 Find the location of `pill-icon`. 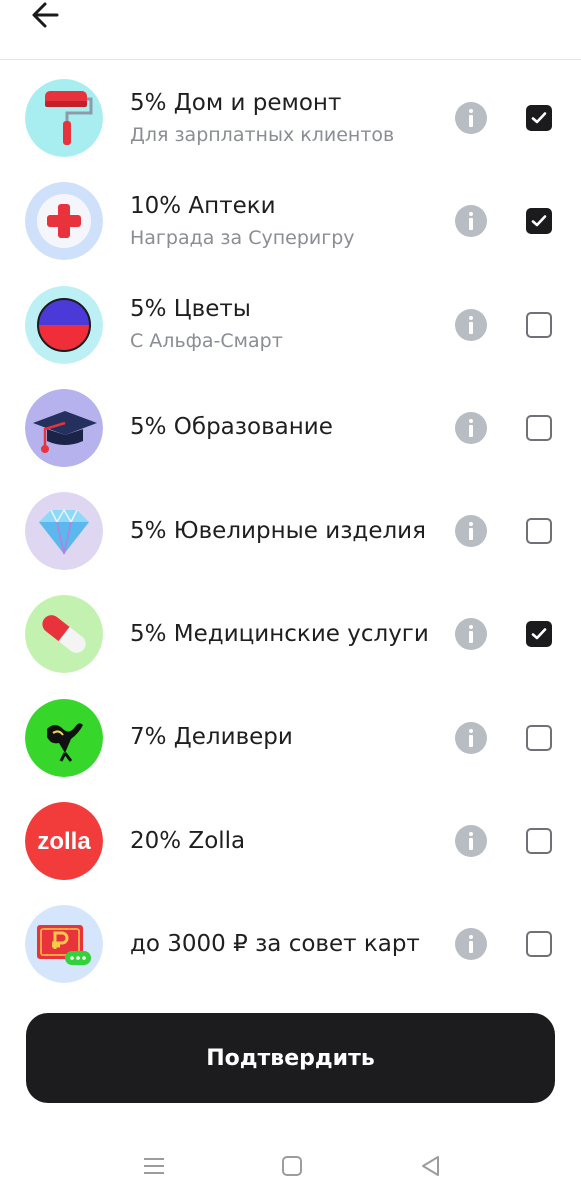

pill-icon is located at coordinates (64, 634).